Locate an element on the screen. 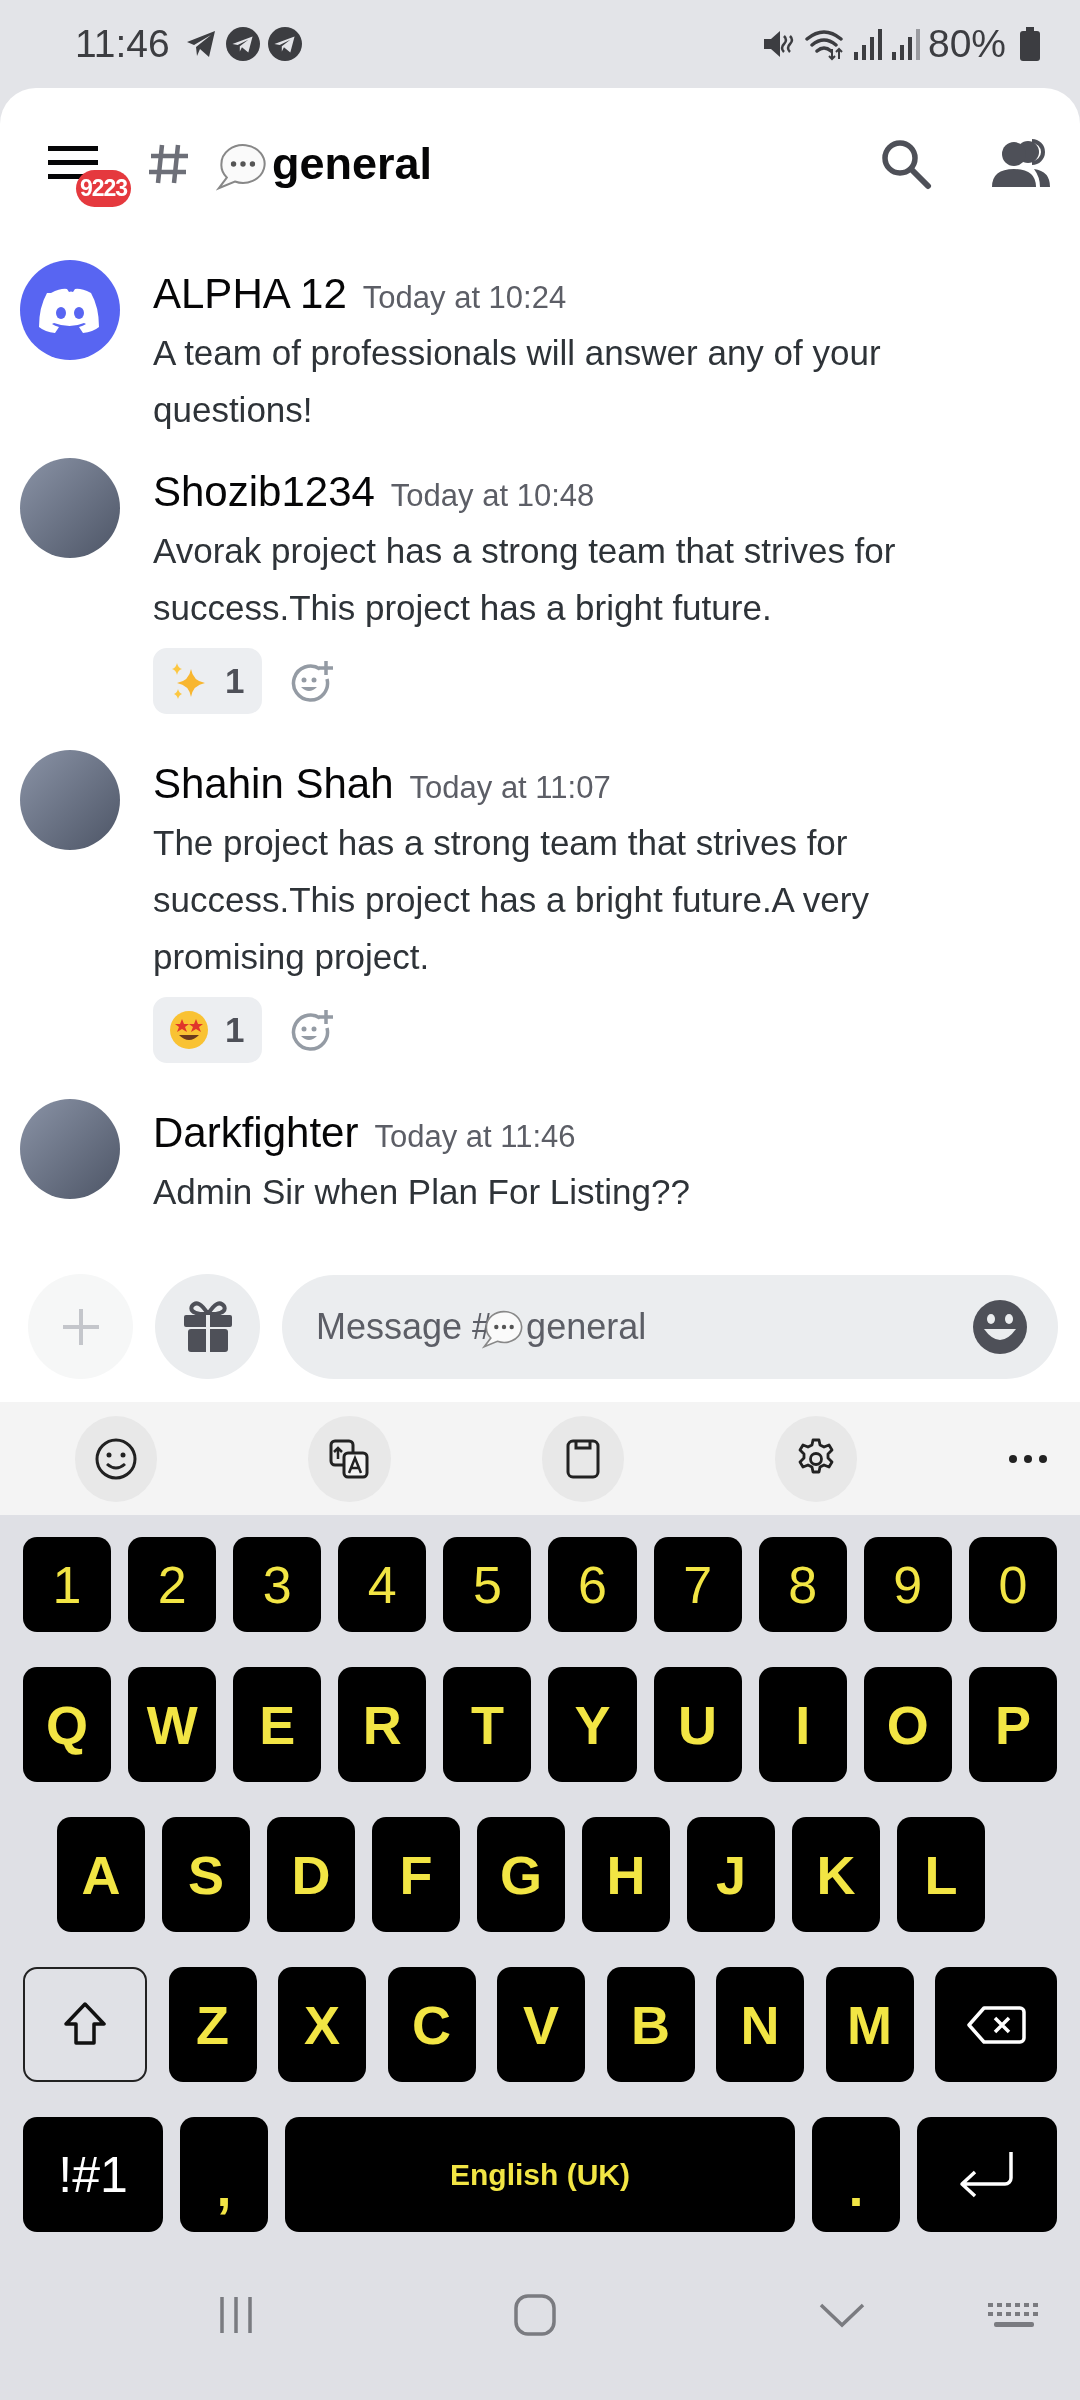 The height and width of the screenshot is (2400, 1080). shift-key is located at coordinates (85, 2024).